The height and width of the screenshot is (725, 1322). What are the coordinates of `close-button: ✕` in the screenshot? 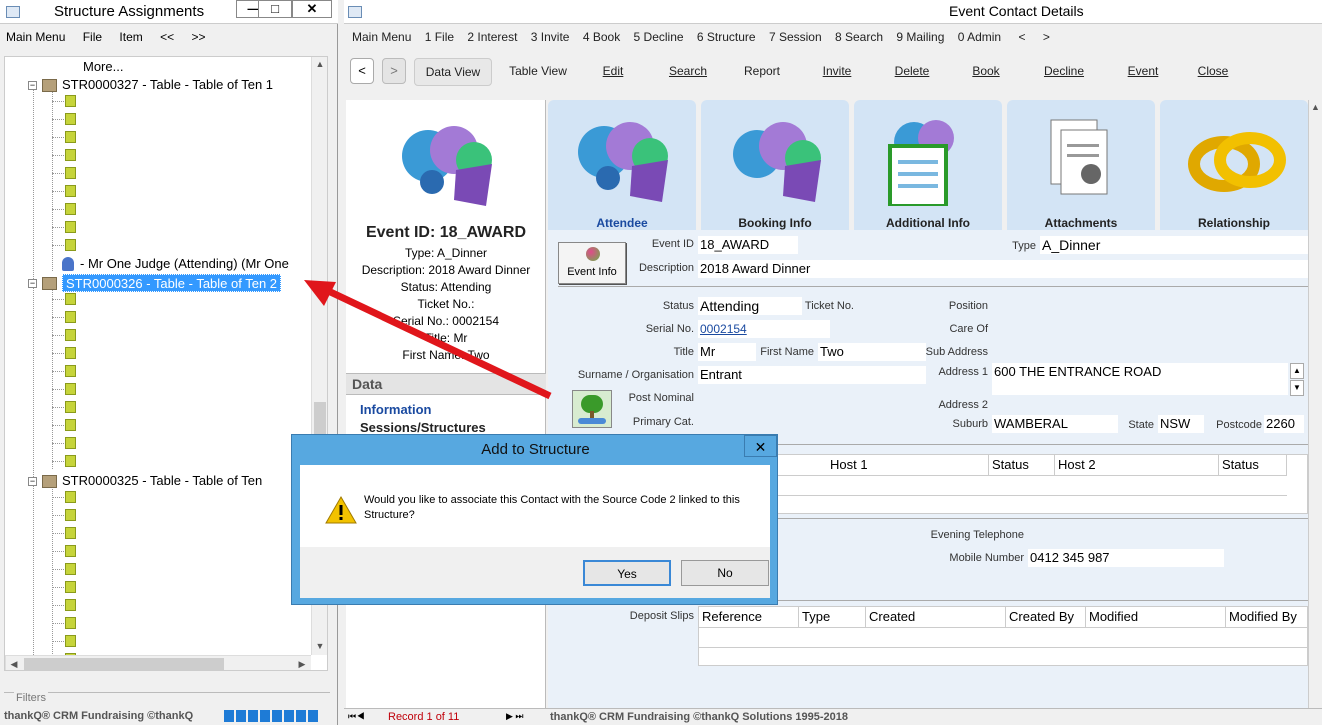 It's located at (312, 9).